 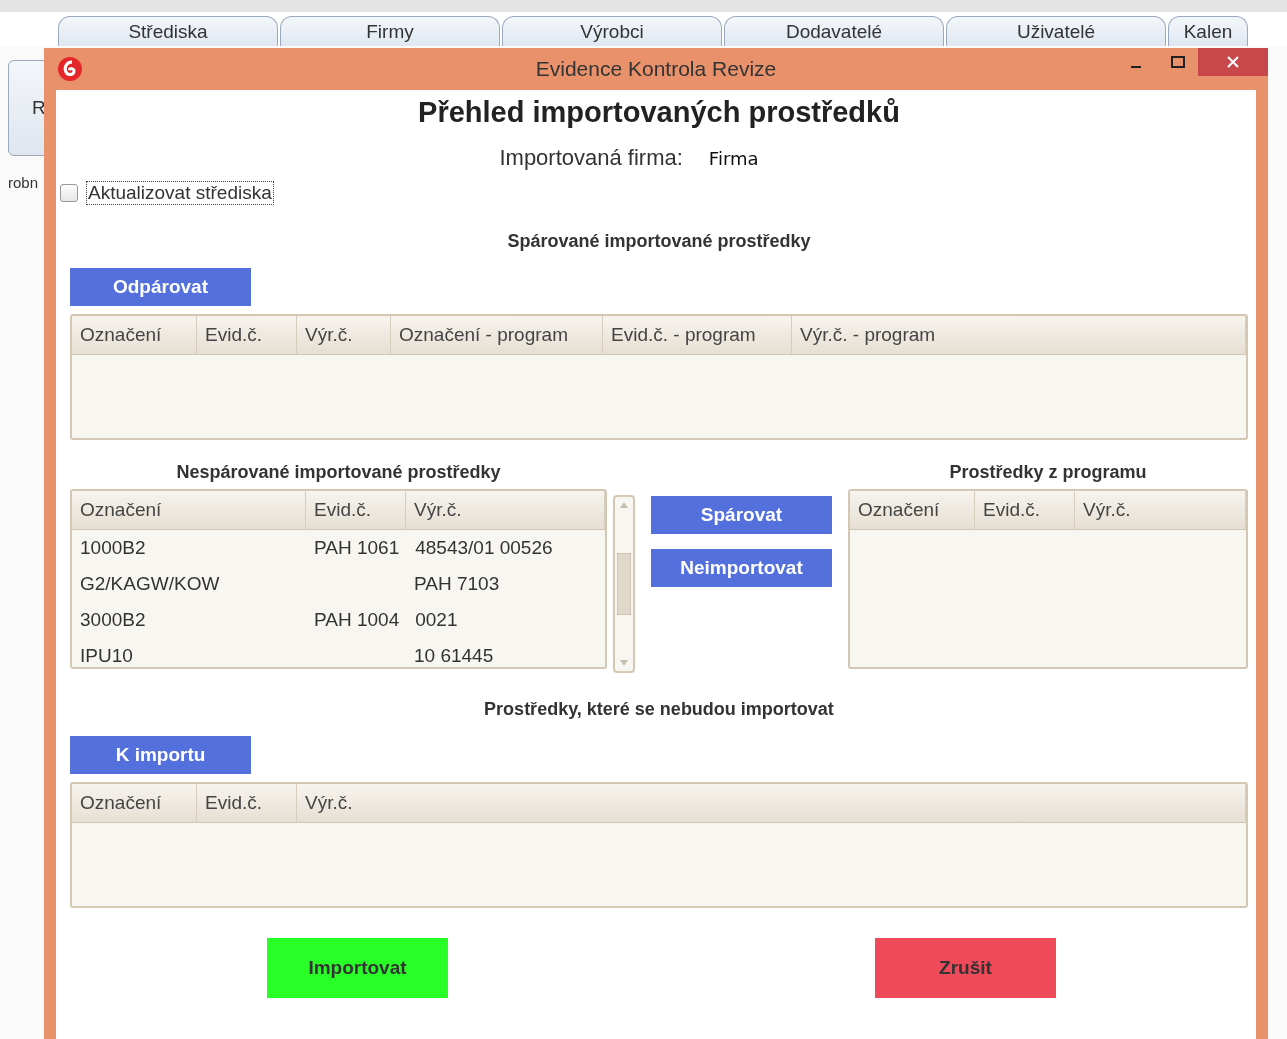 What do you see at coordinates (1136, 67) in the screenshot?
I see `minimize-icon` at bounding box center [1136, 67].